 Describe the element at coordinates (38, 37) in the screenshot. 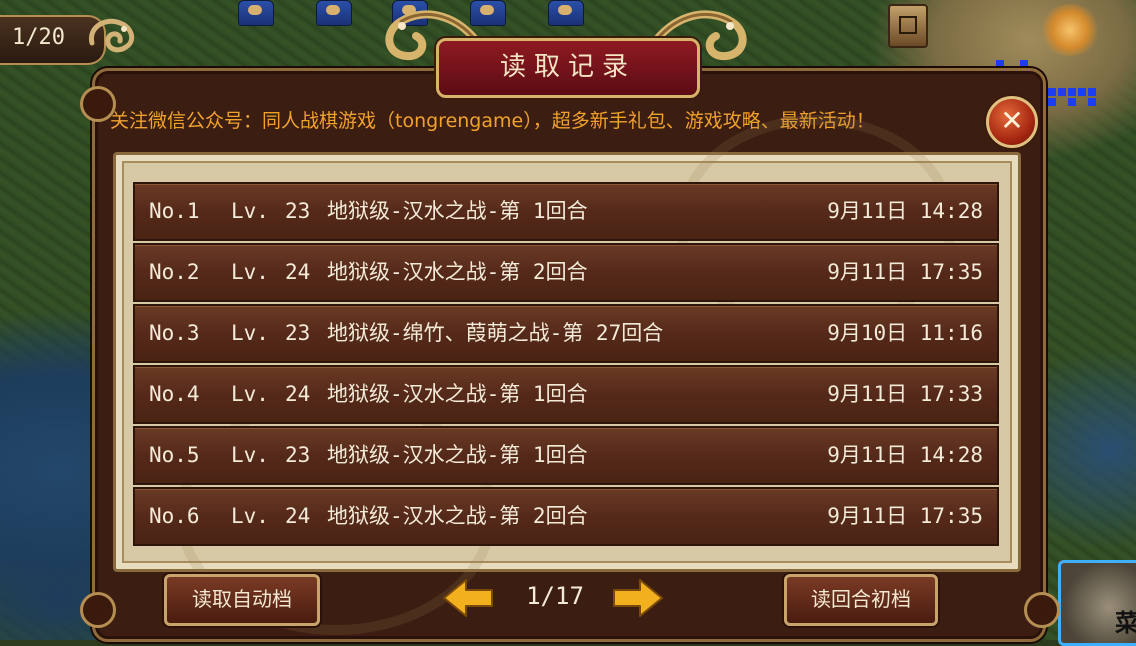

I see `save-counter-text: 1/20` at that location.